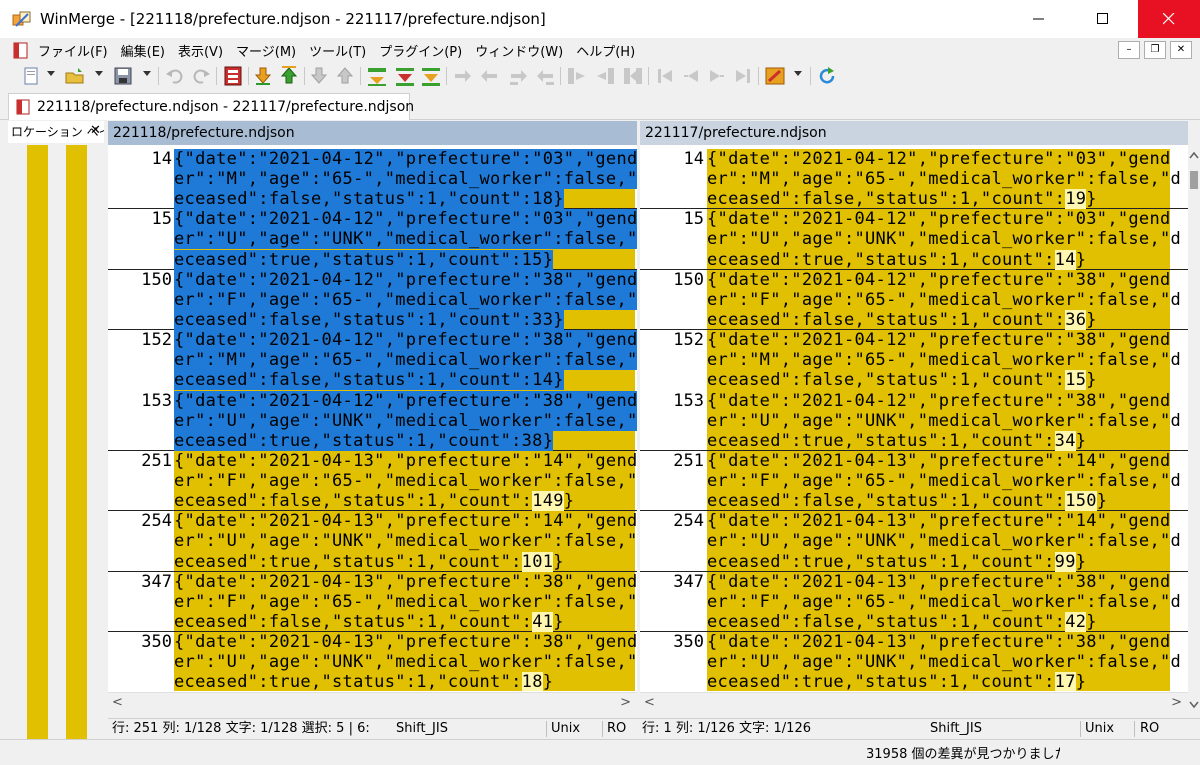 The image size is (1200, 765). I want to click on redo-icon, so click(201, 76).